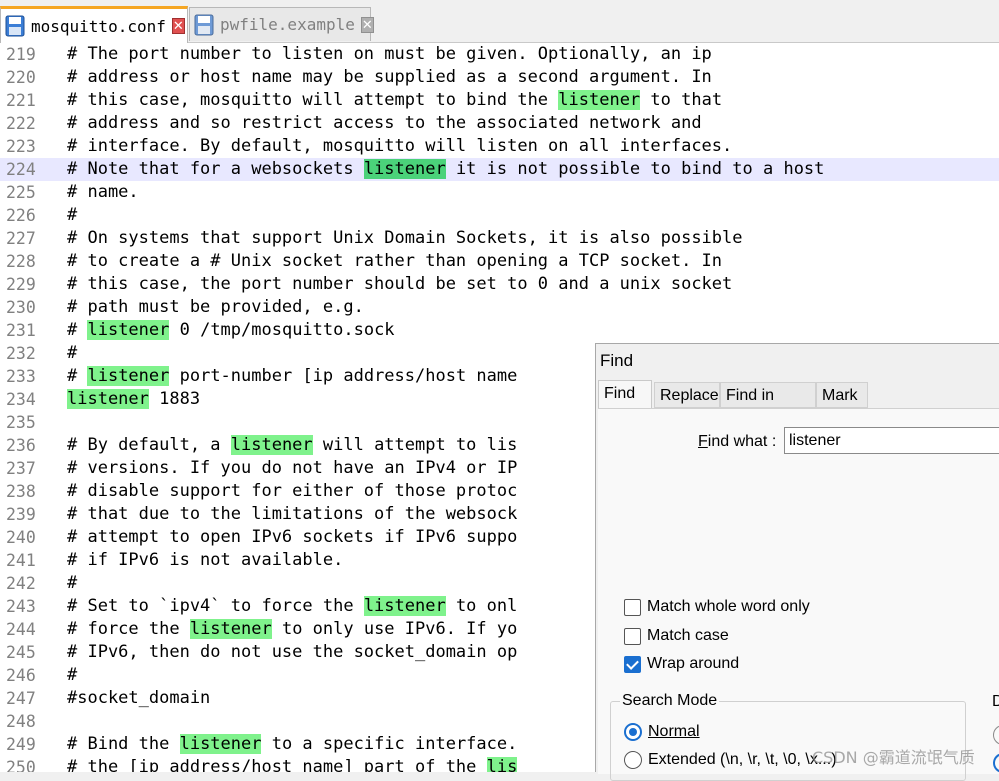 The image size is (999, 781). Describe the element at coordinates (21, 583) in the screenshot. I see `line-number: 242` at that location.